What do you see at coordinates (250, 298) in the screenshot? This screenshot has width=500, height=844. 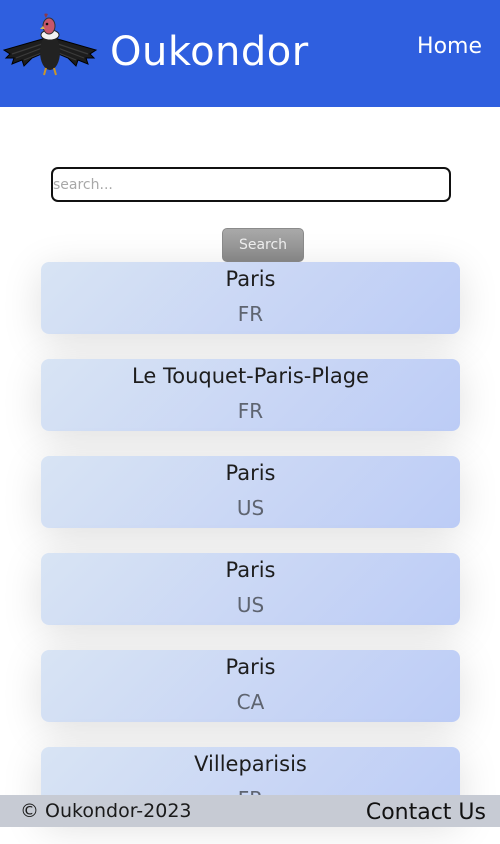 I see `result-card: Paris FR` at bounding box center [250, 298].